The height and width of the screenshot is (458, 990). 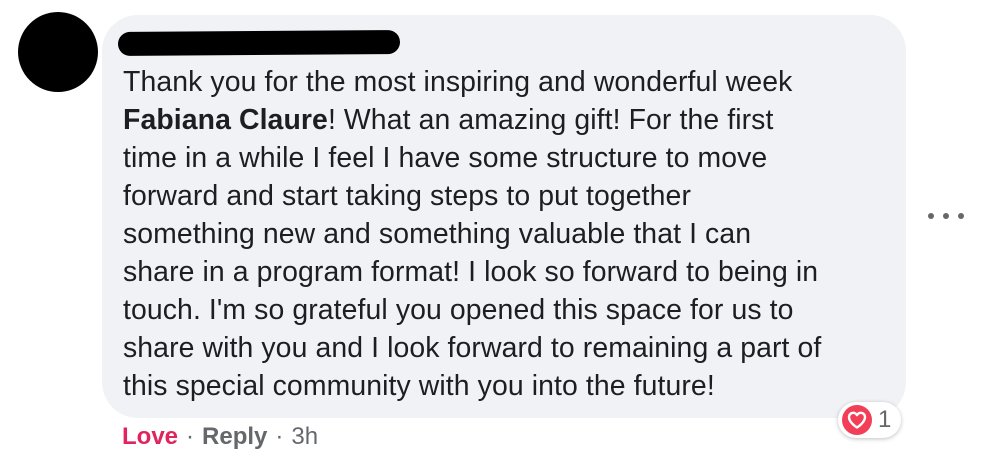 What do you see at coordinates (550, 120) in the screenshot?
I see `comment-line-text: ! What an amazing gift! For the first` at bounding box center [550, 120].